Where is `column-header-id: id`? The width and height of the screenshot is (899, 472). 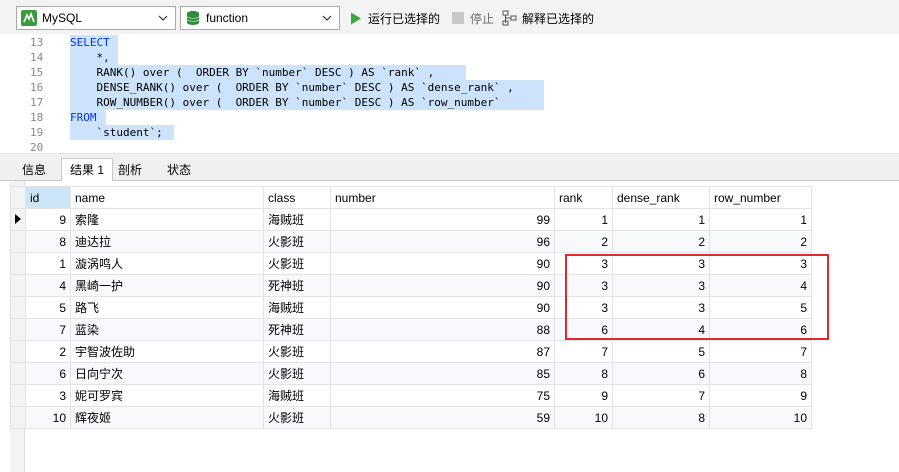 column-header-id: id is located at coordinates (48, 197).